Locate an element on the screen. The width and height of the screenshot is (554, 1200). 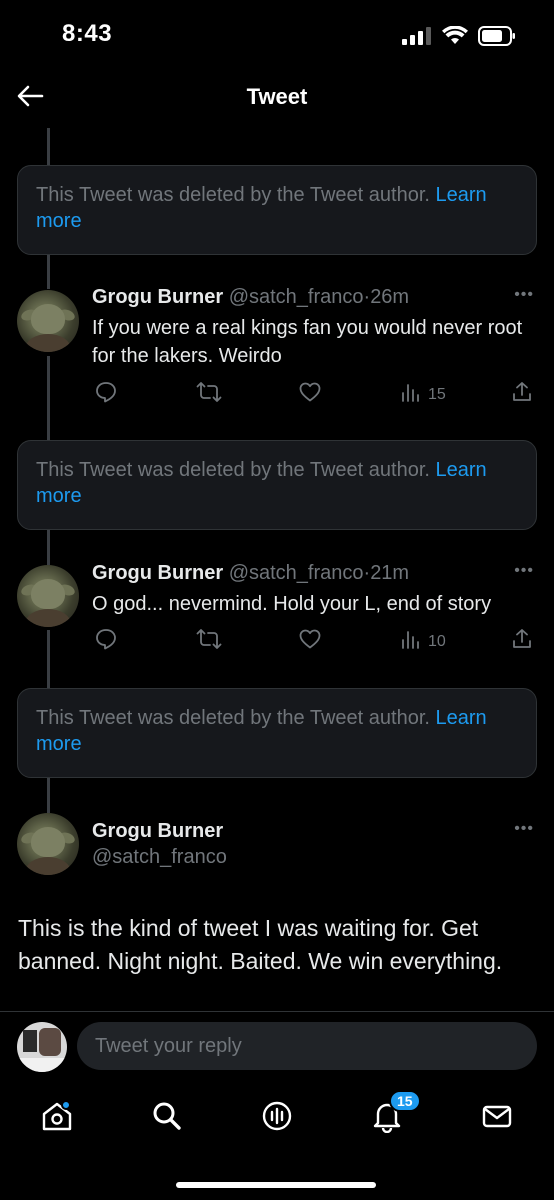
tab-spaces is located at coordinates (277, 1118).